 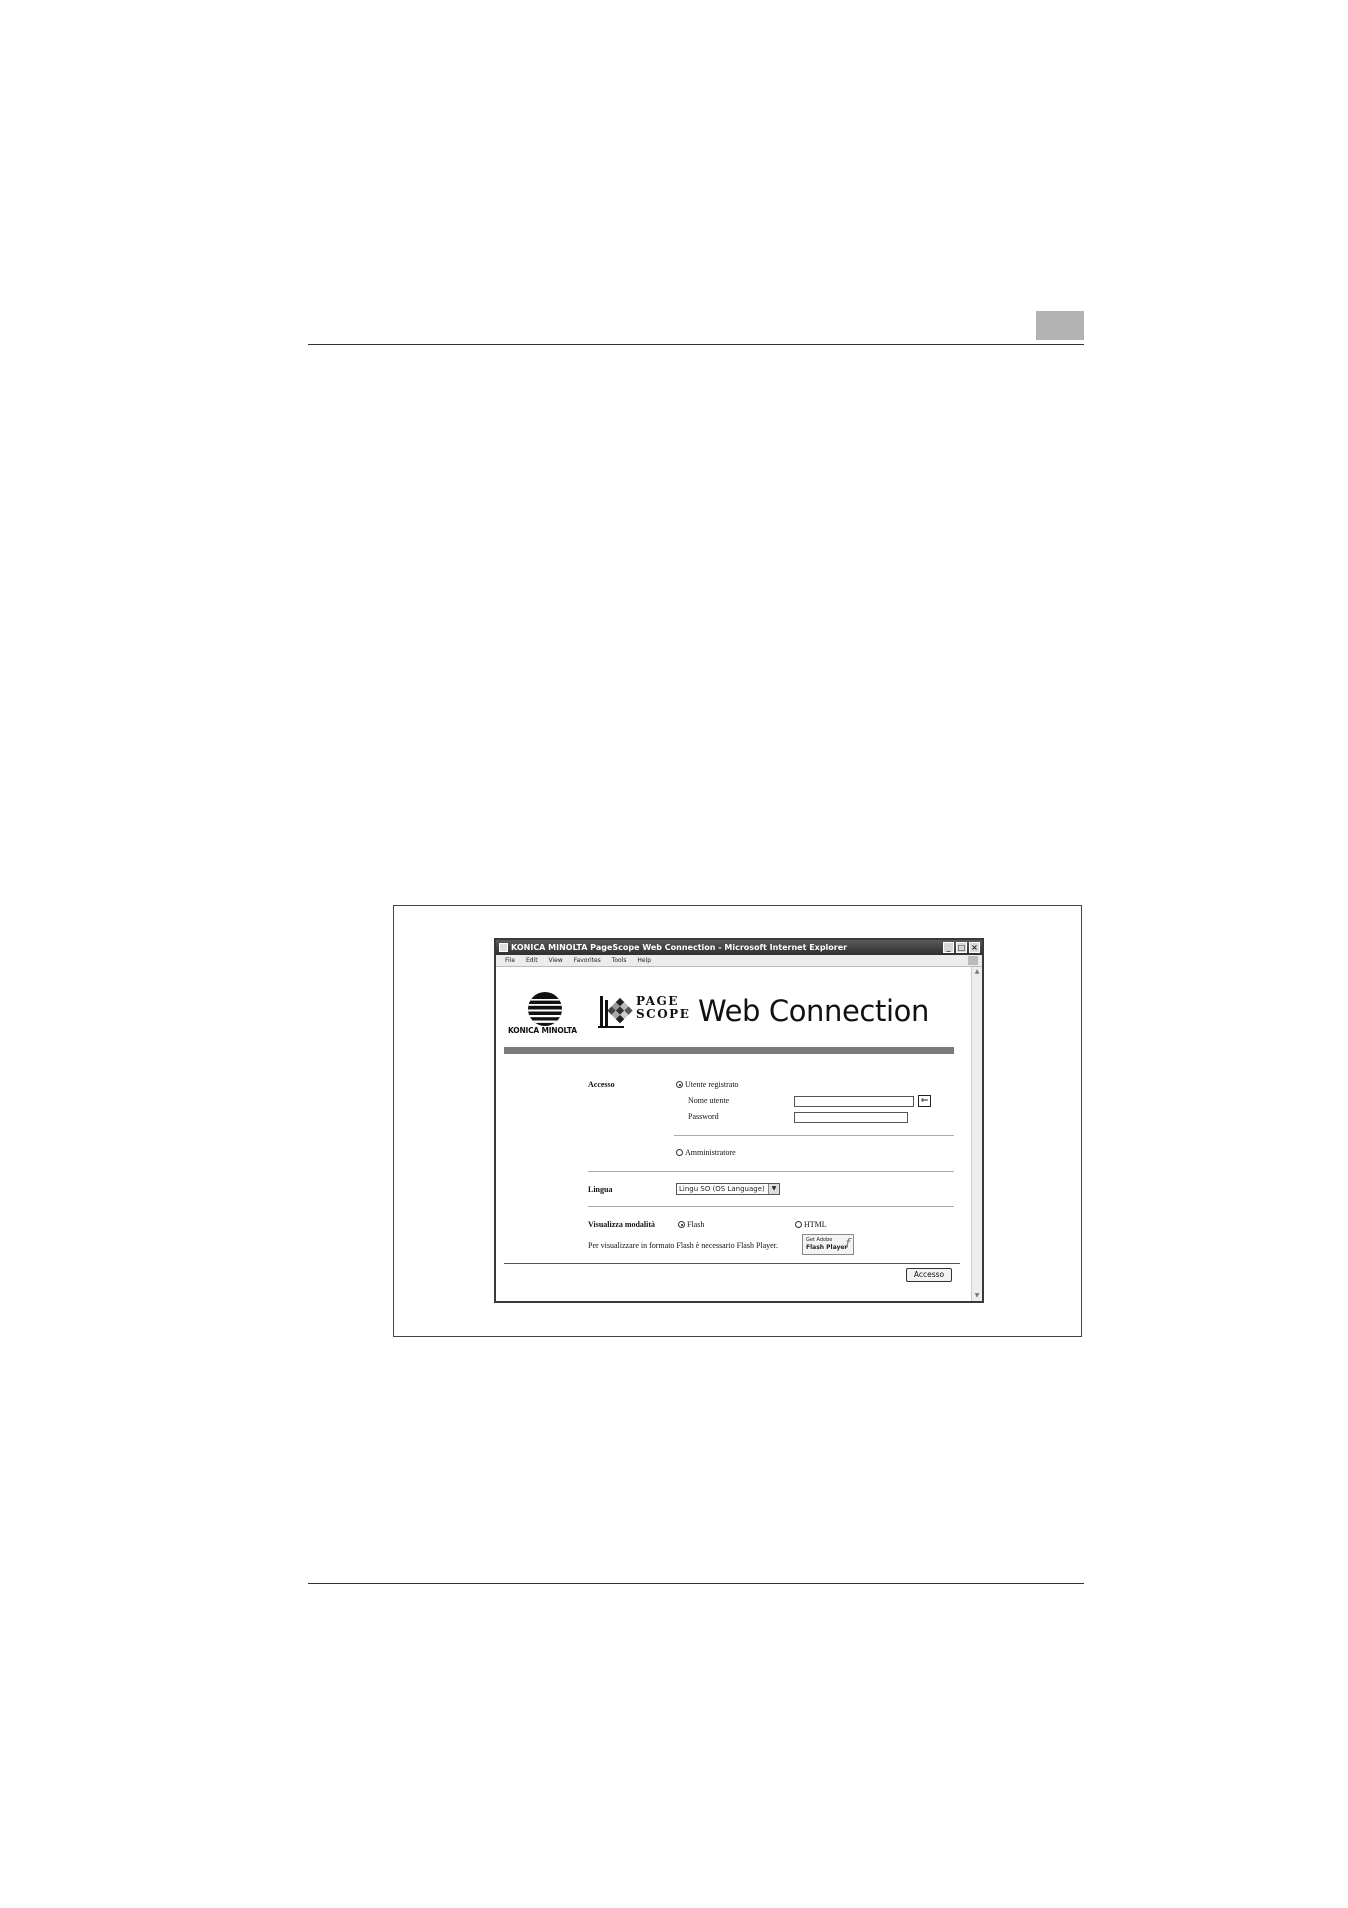 I want to click on banner-bar, so click(x=729, y=1050).